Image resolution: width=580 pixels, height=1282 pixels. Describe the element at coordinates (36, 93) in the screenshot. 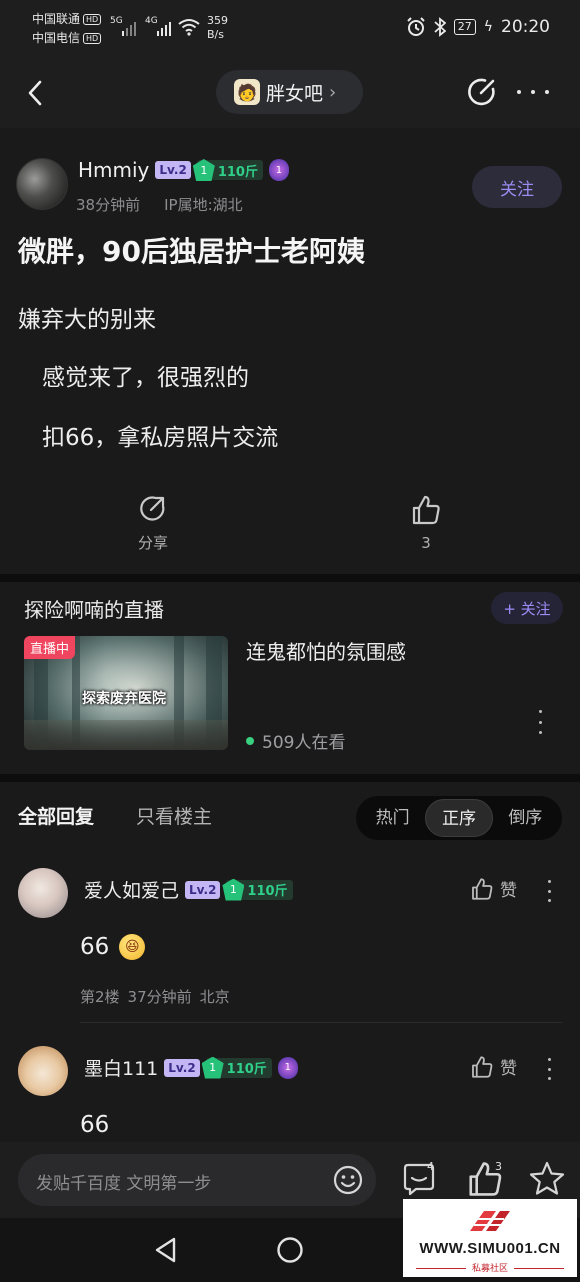

I see `back-icon` at that location.